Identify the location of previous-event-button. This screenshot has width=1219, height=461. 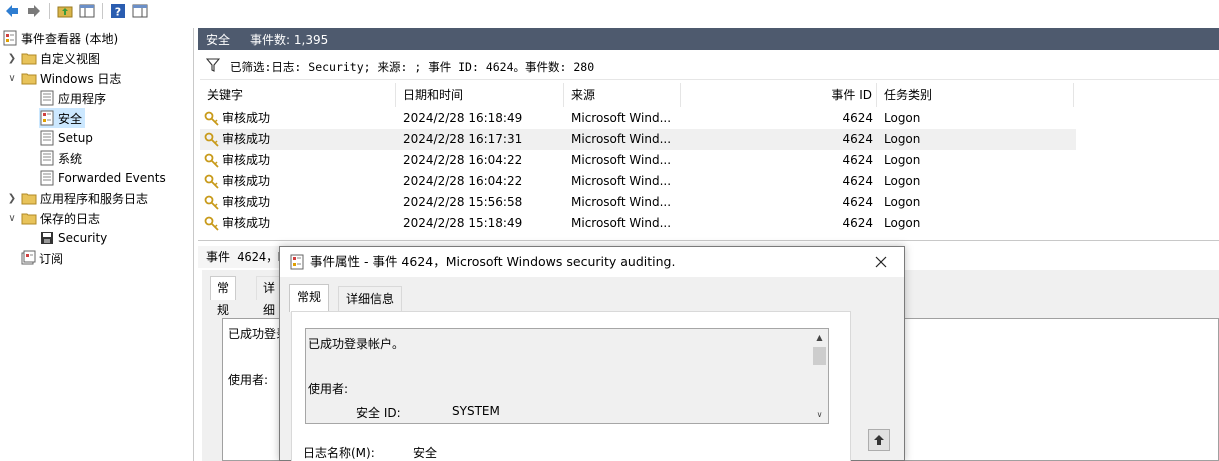
(879, 440).